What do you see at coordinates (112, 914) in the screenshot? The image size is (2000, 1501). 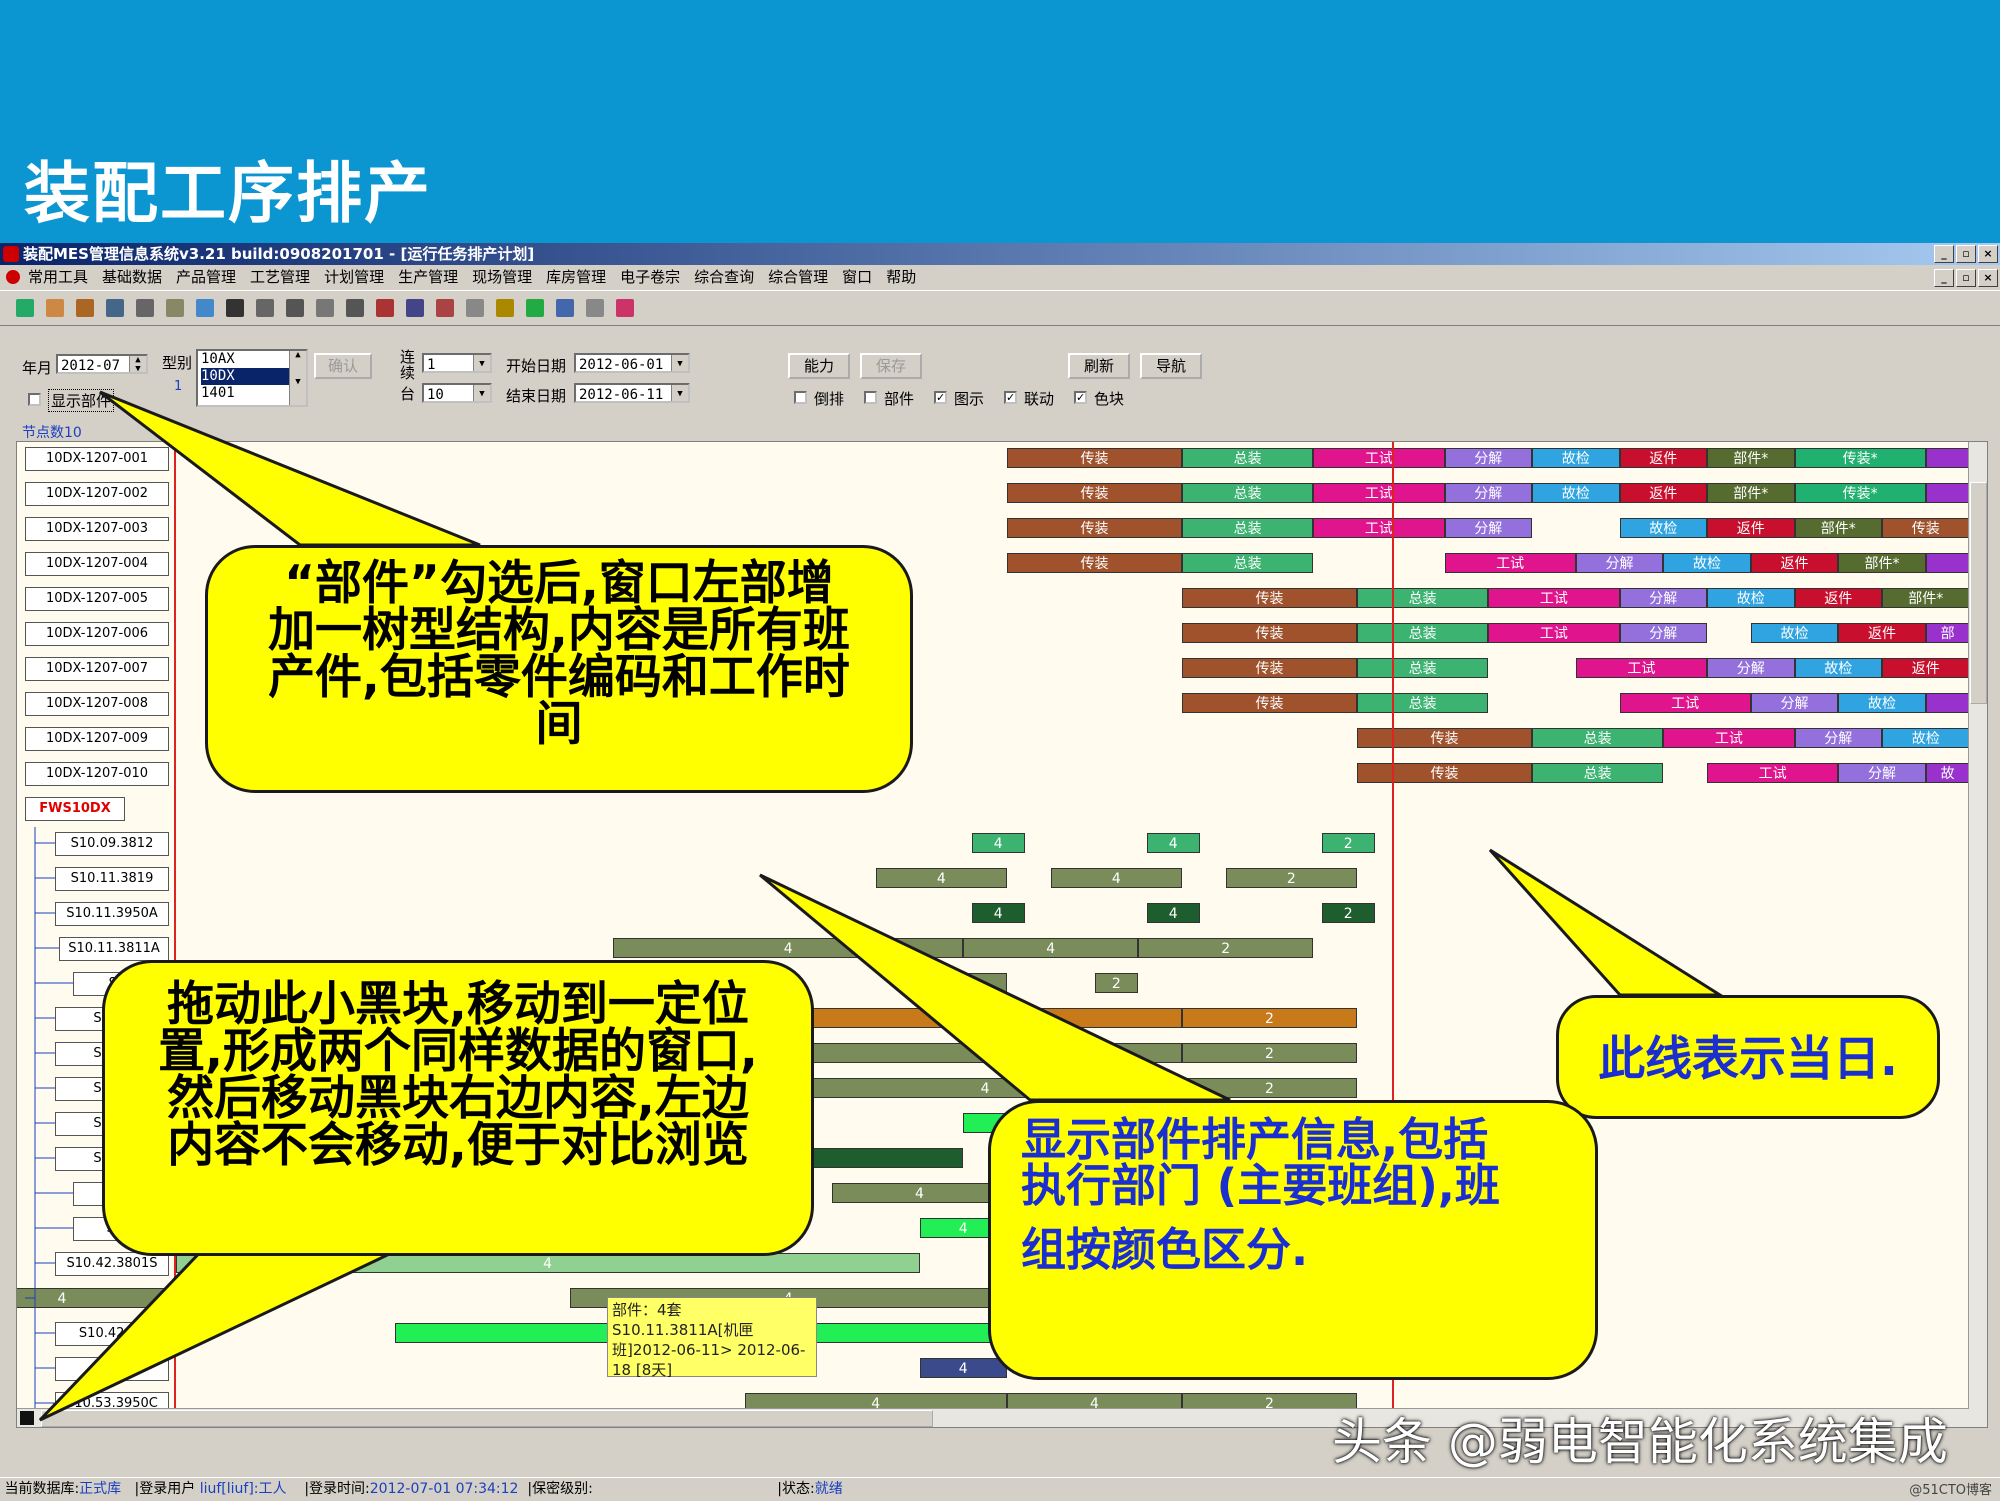 I see `part-node: S10.11.3950A` at bounding box center [112, 914].